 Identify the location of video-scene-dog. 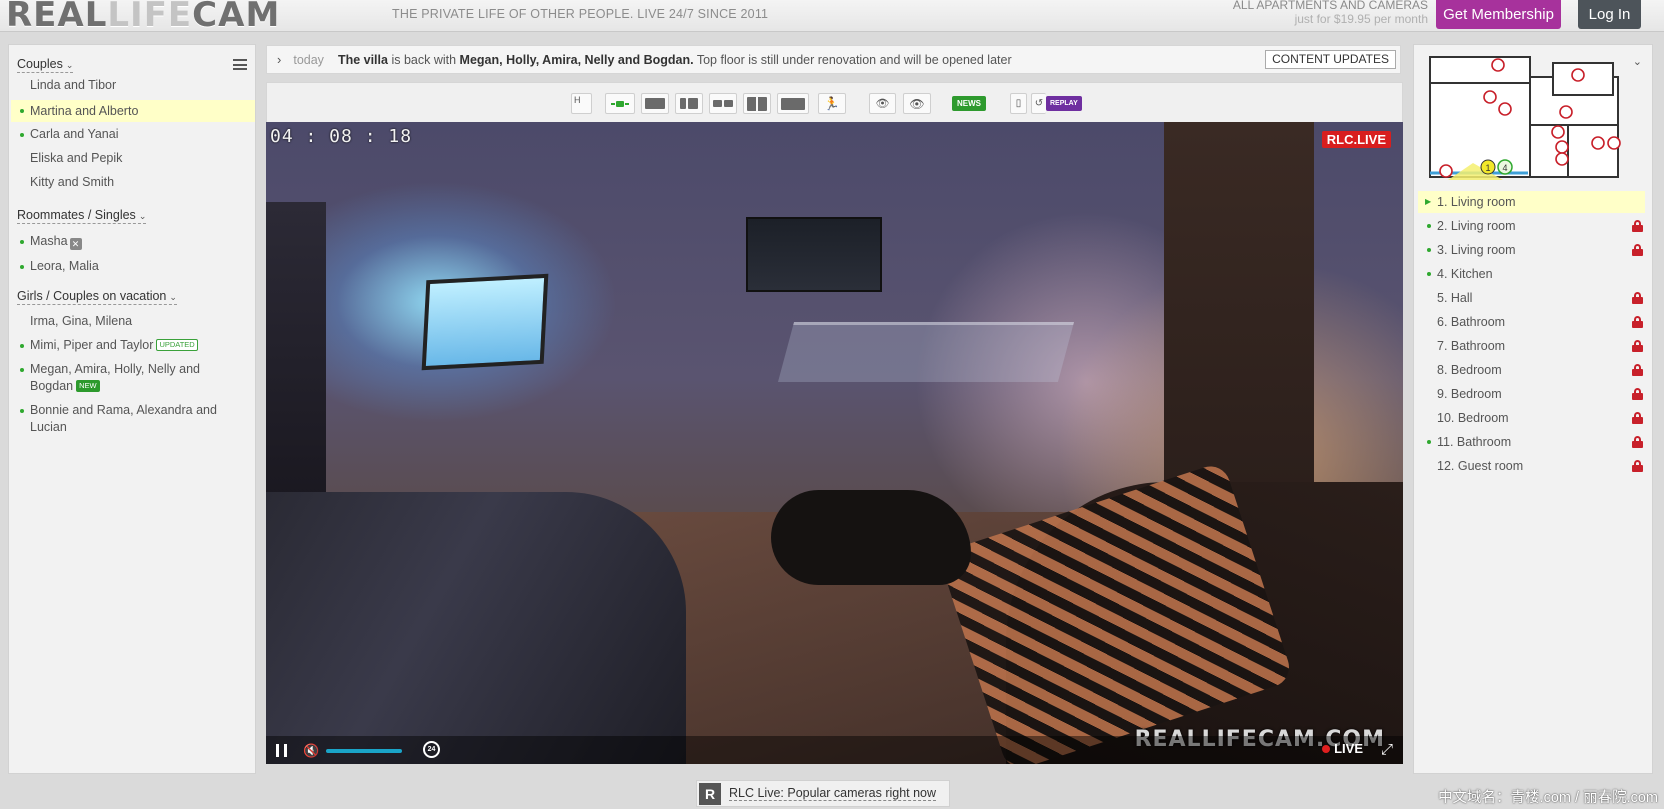
(871, 537).